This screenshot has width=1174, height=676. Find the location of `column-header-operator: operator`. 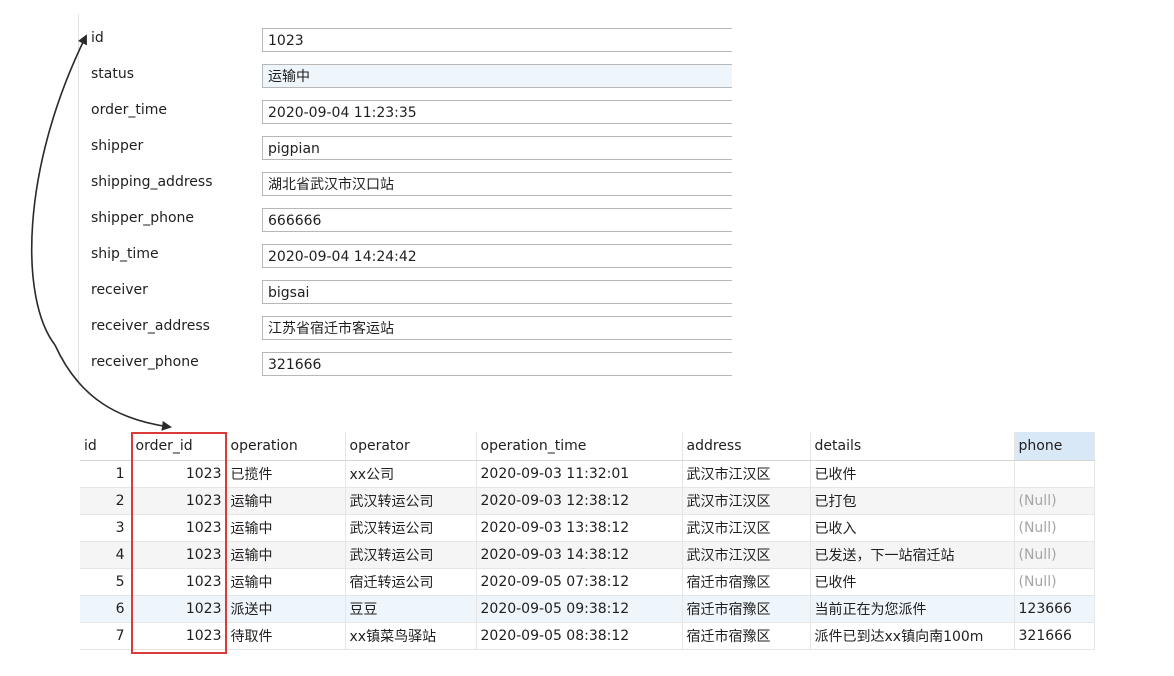

column-header-operator: operator is located at coordinates (411, 446).